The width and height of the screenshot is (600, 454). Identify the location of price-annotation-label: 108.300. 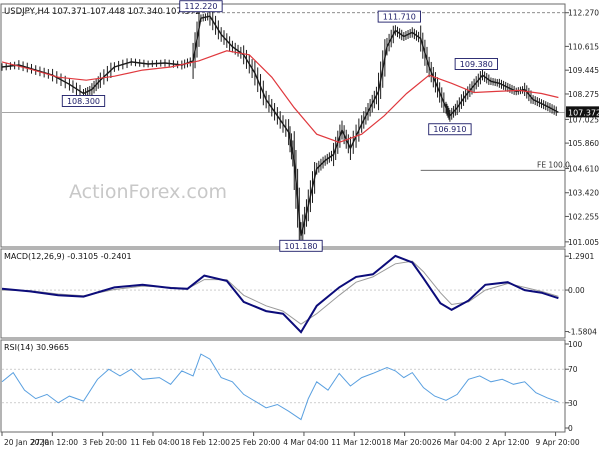
(83, 101).